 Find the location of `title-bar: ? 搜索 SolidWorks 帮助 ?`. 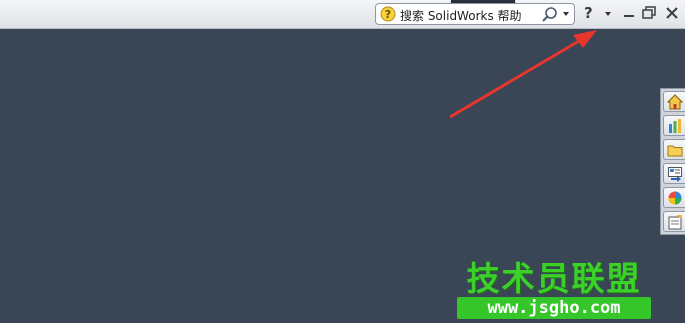

title-bar: ? 搜索 SolidWorks 帮助 ? is located at coordinates (342, 14).